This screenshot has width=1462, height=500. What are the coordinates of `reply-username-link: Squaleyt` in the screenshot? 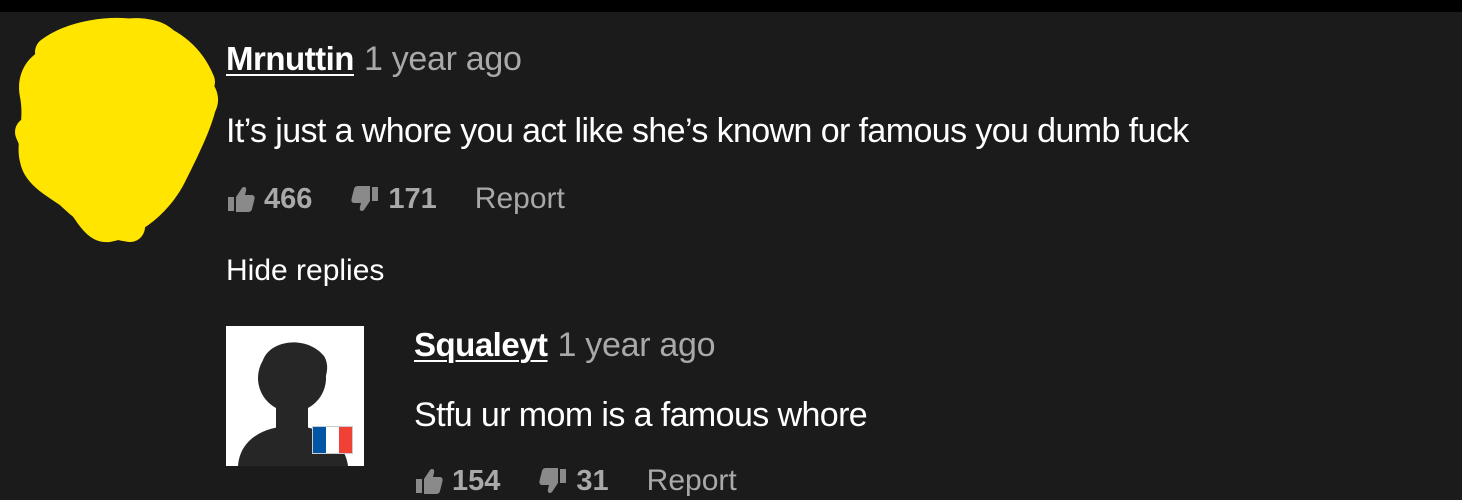 It's located at (481, 345).